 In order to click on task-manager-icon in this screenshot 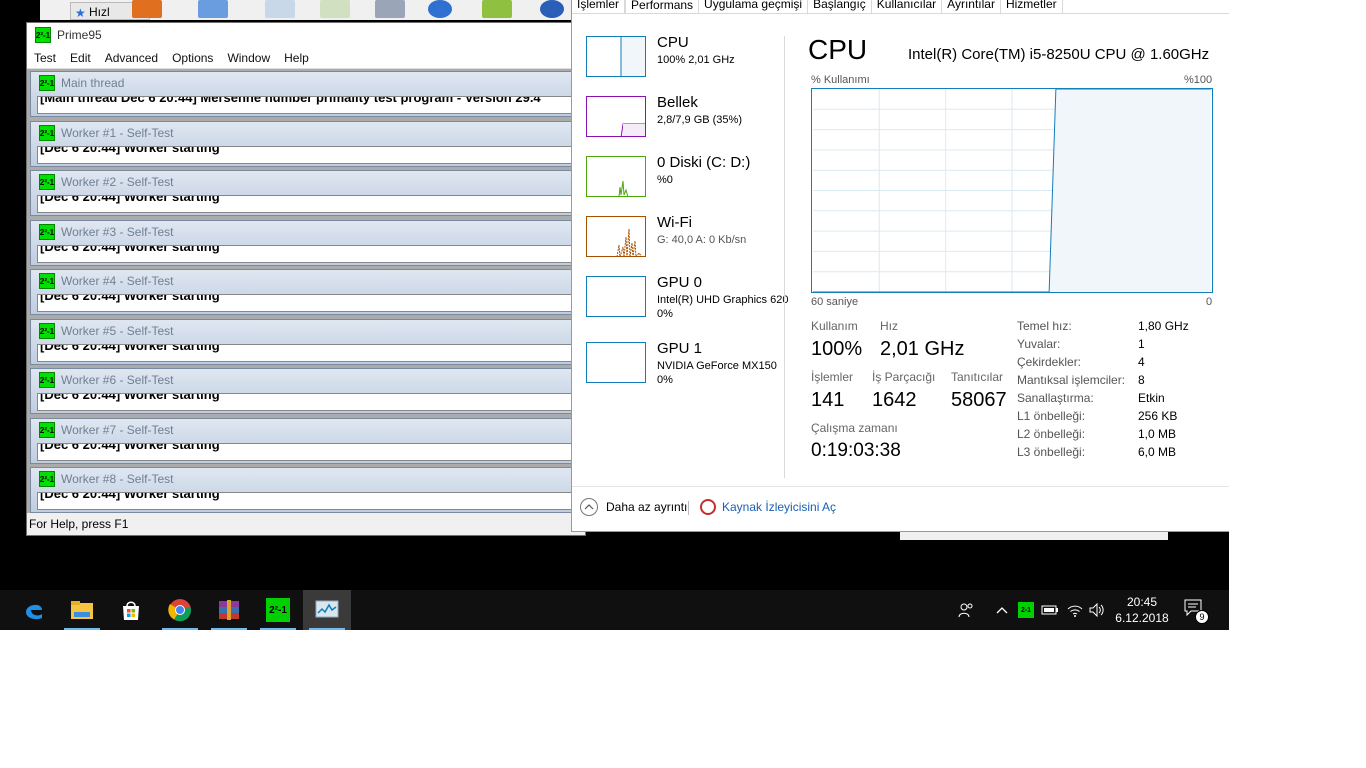, I will do `click(327, 610)`.